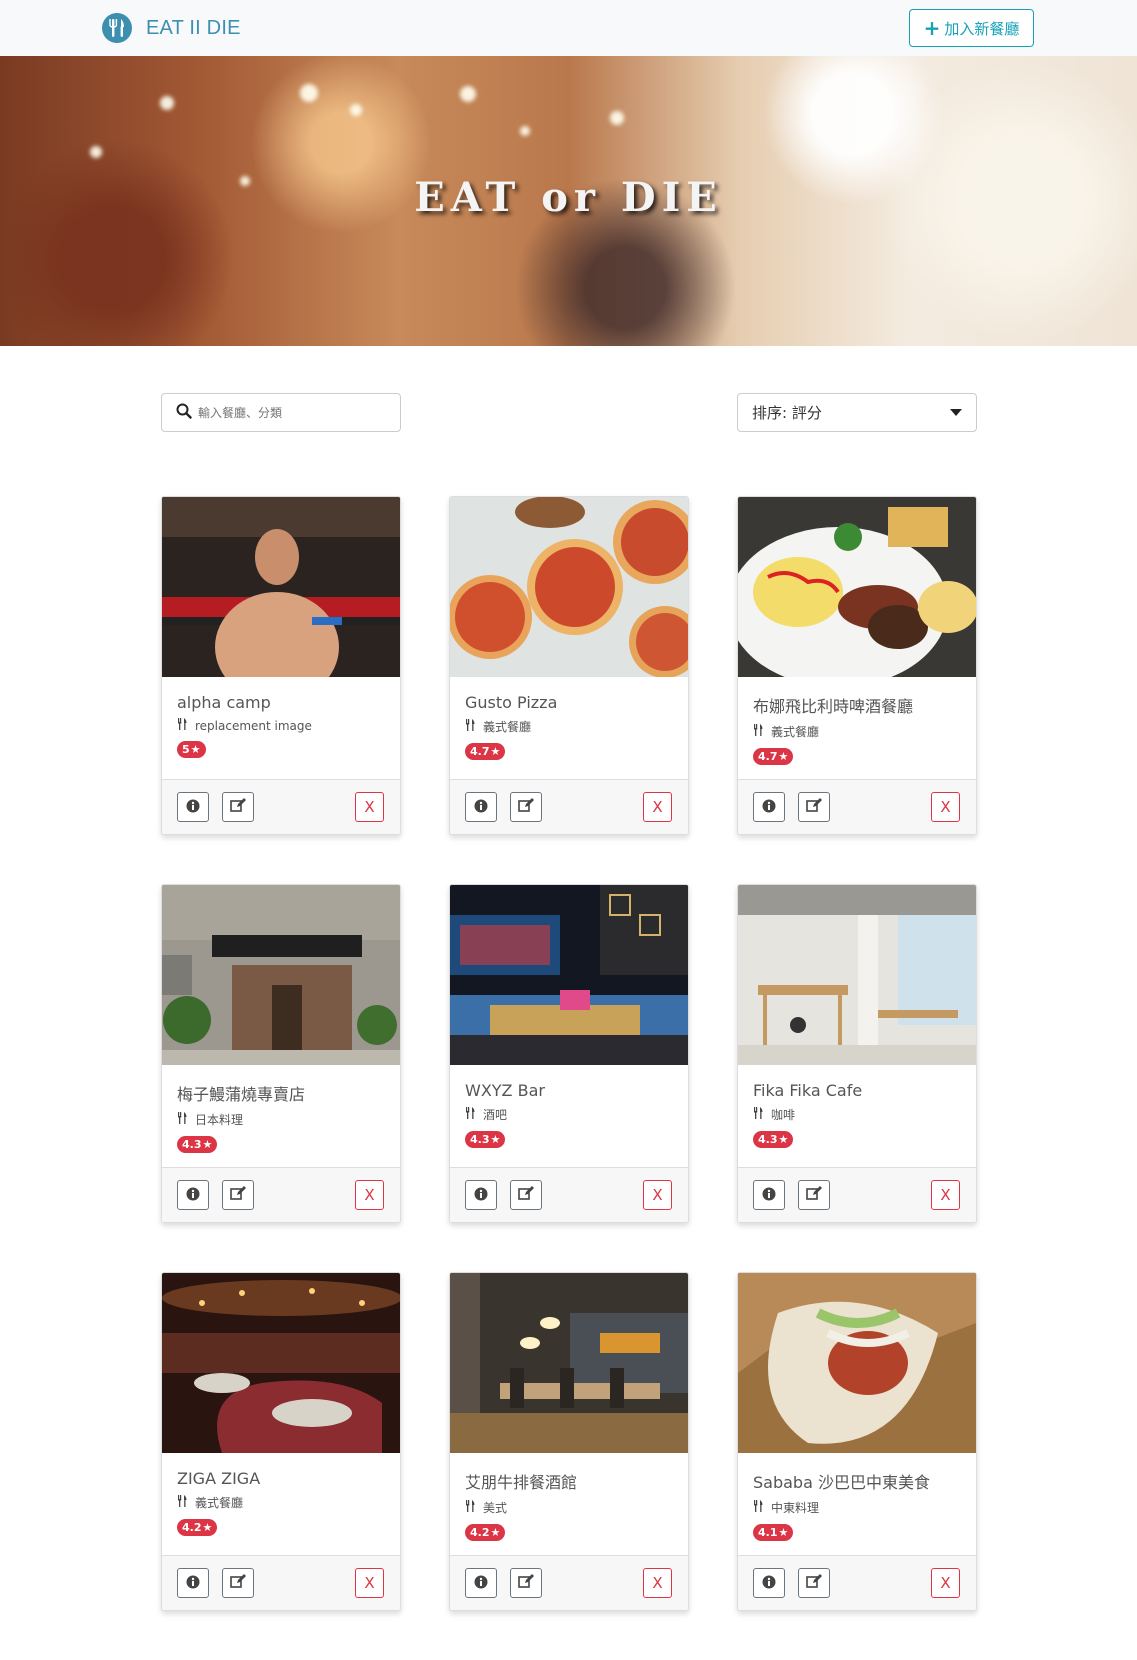 This screenshot has width=1137, height=1660. Describe the element at coordinates (568, 28) in the screenshot. I see `navbar: EAT II DIE + 加入新餐廳` at that location.